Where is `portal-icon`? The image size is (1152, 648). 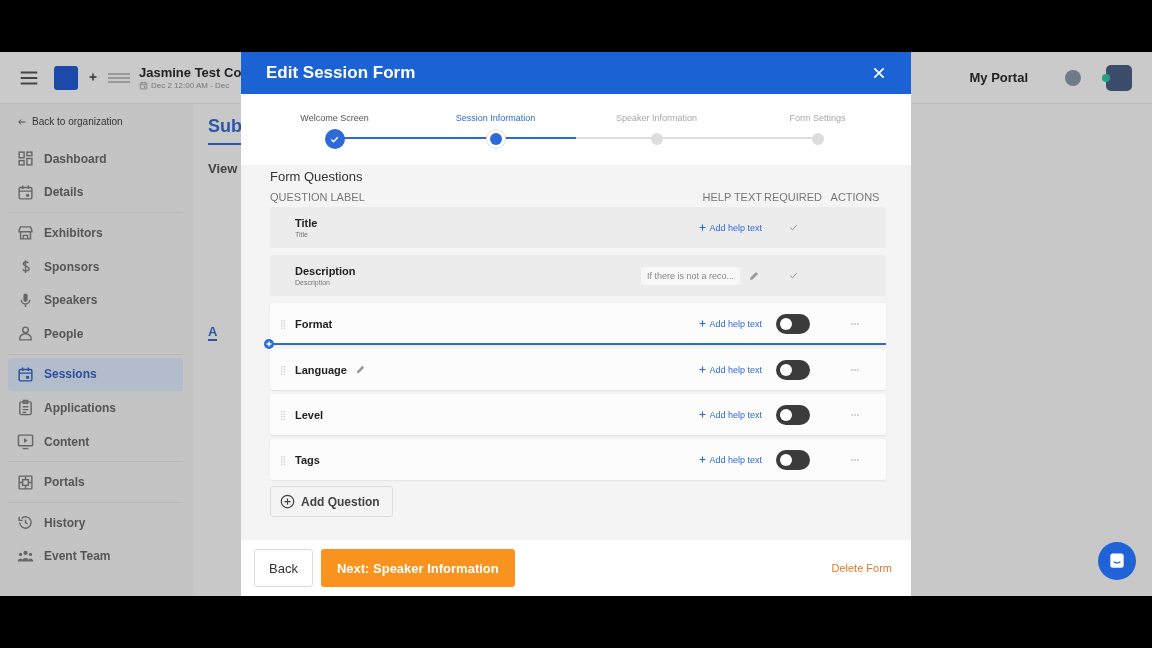 portal-icon is located at coordinates (25, 482).